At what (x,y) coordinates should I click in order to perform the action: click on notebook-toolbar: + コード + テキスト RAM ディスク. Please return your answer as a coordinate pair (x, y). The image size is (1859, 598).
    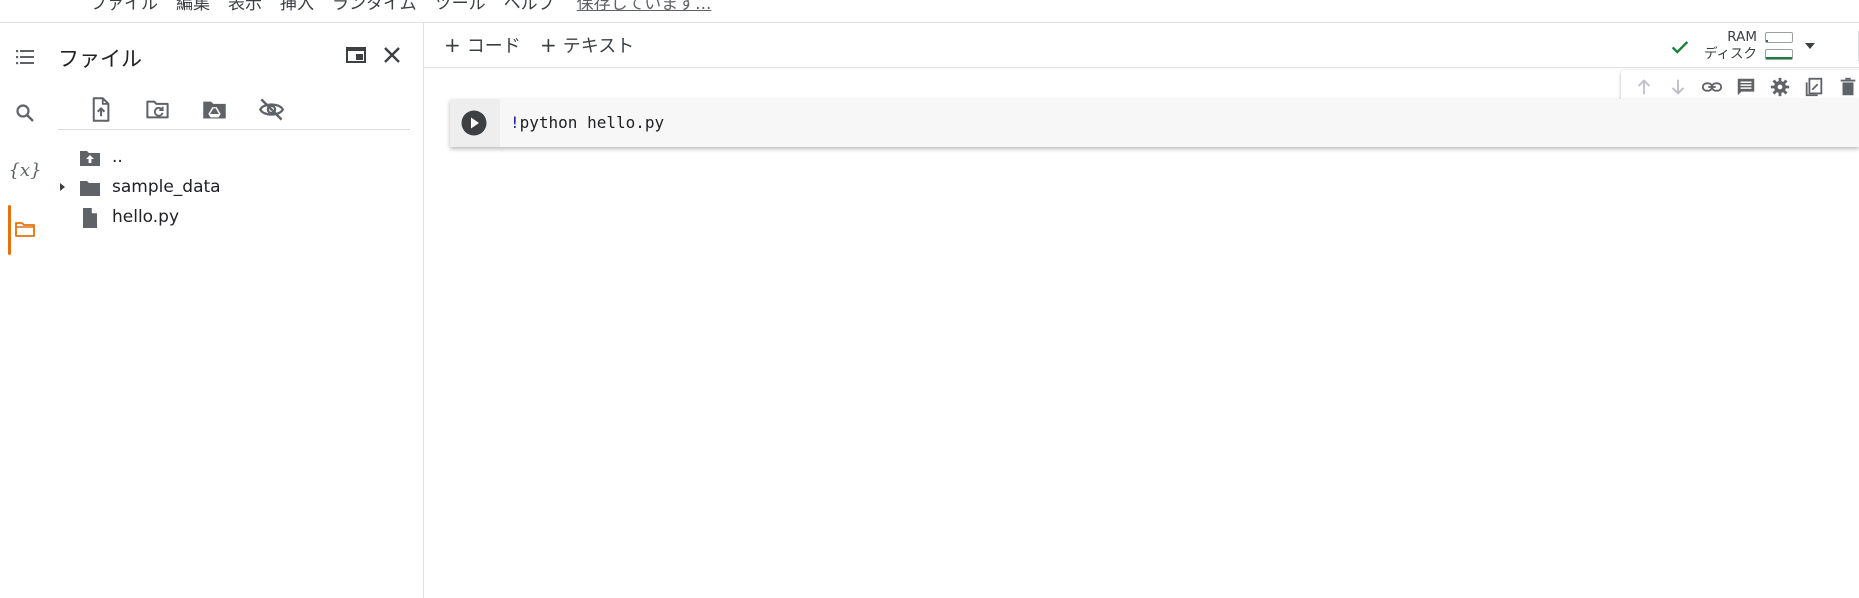
    Looking at the image, I should click on (1141, 45).